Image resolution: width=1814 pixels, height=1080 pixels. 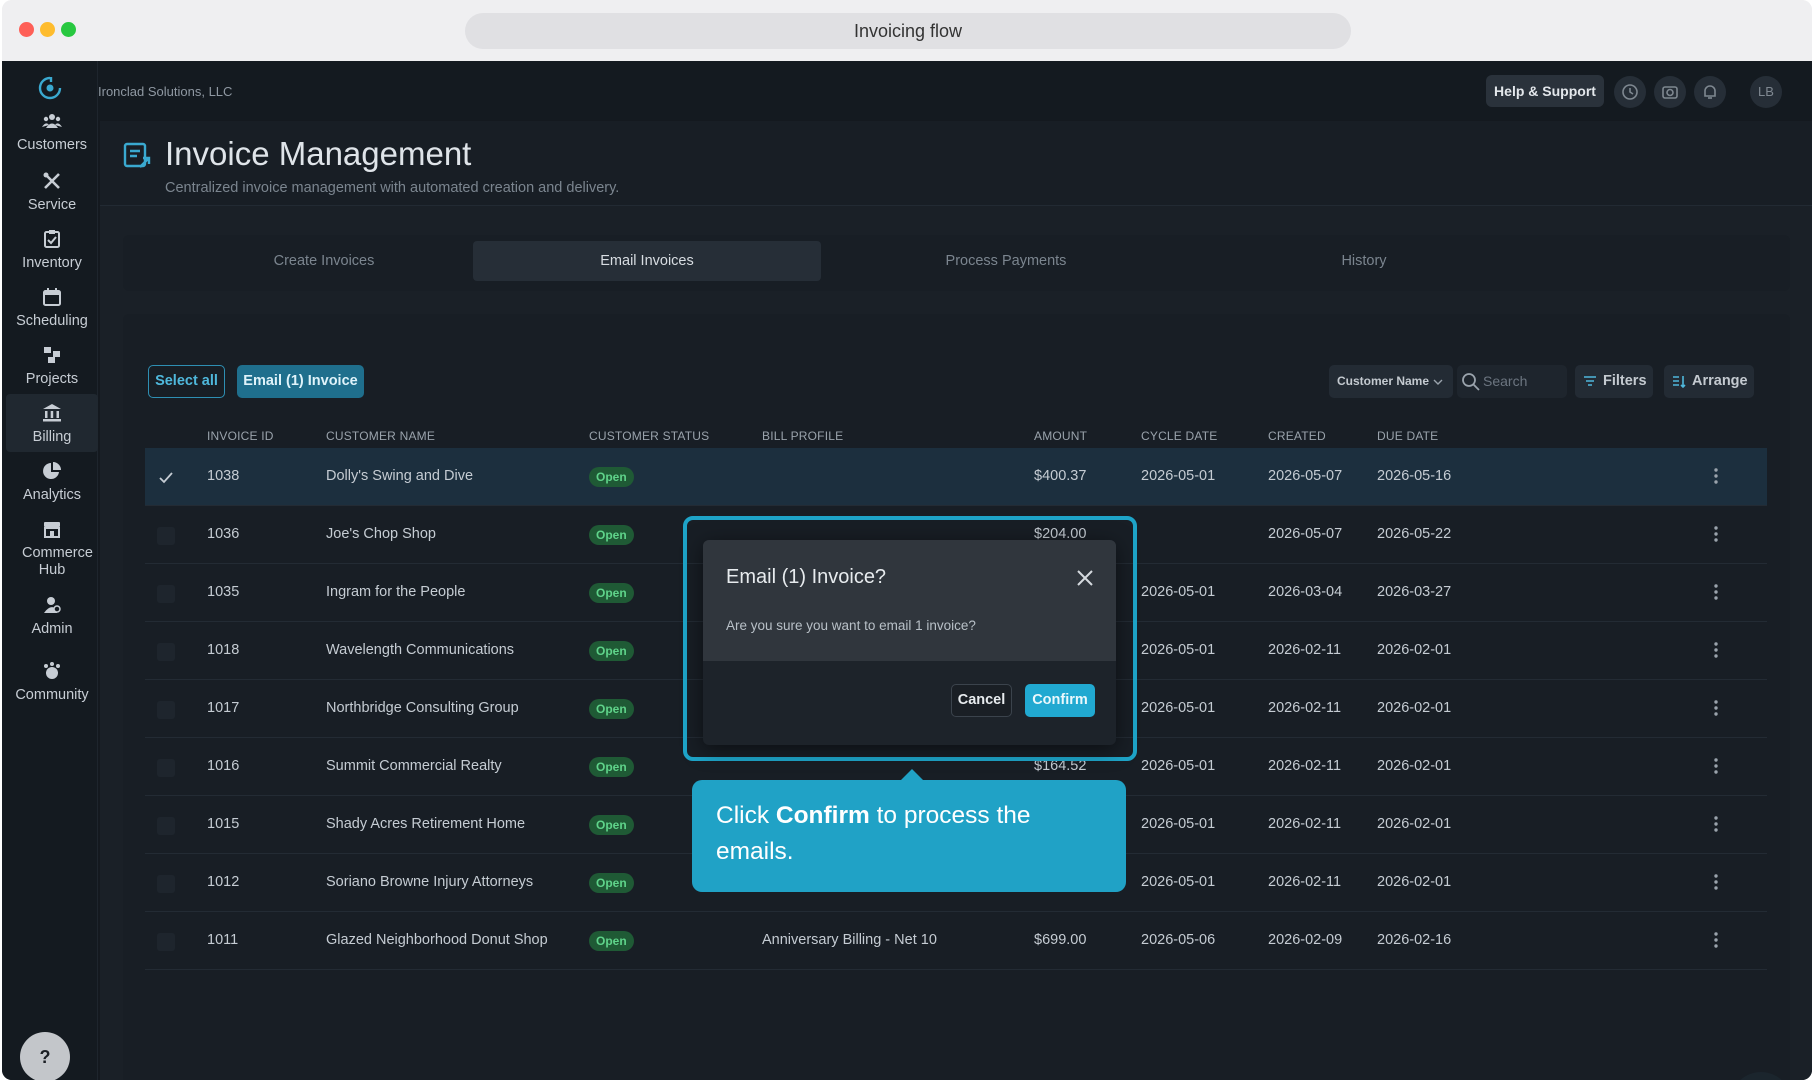 What do you see at coordinates (1679, 382) in the screenshot?
I see `arrange-icon` at bounding box center [1679, 382].